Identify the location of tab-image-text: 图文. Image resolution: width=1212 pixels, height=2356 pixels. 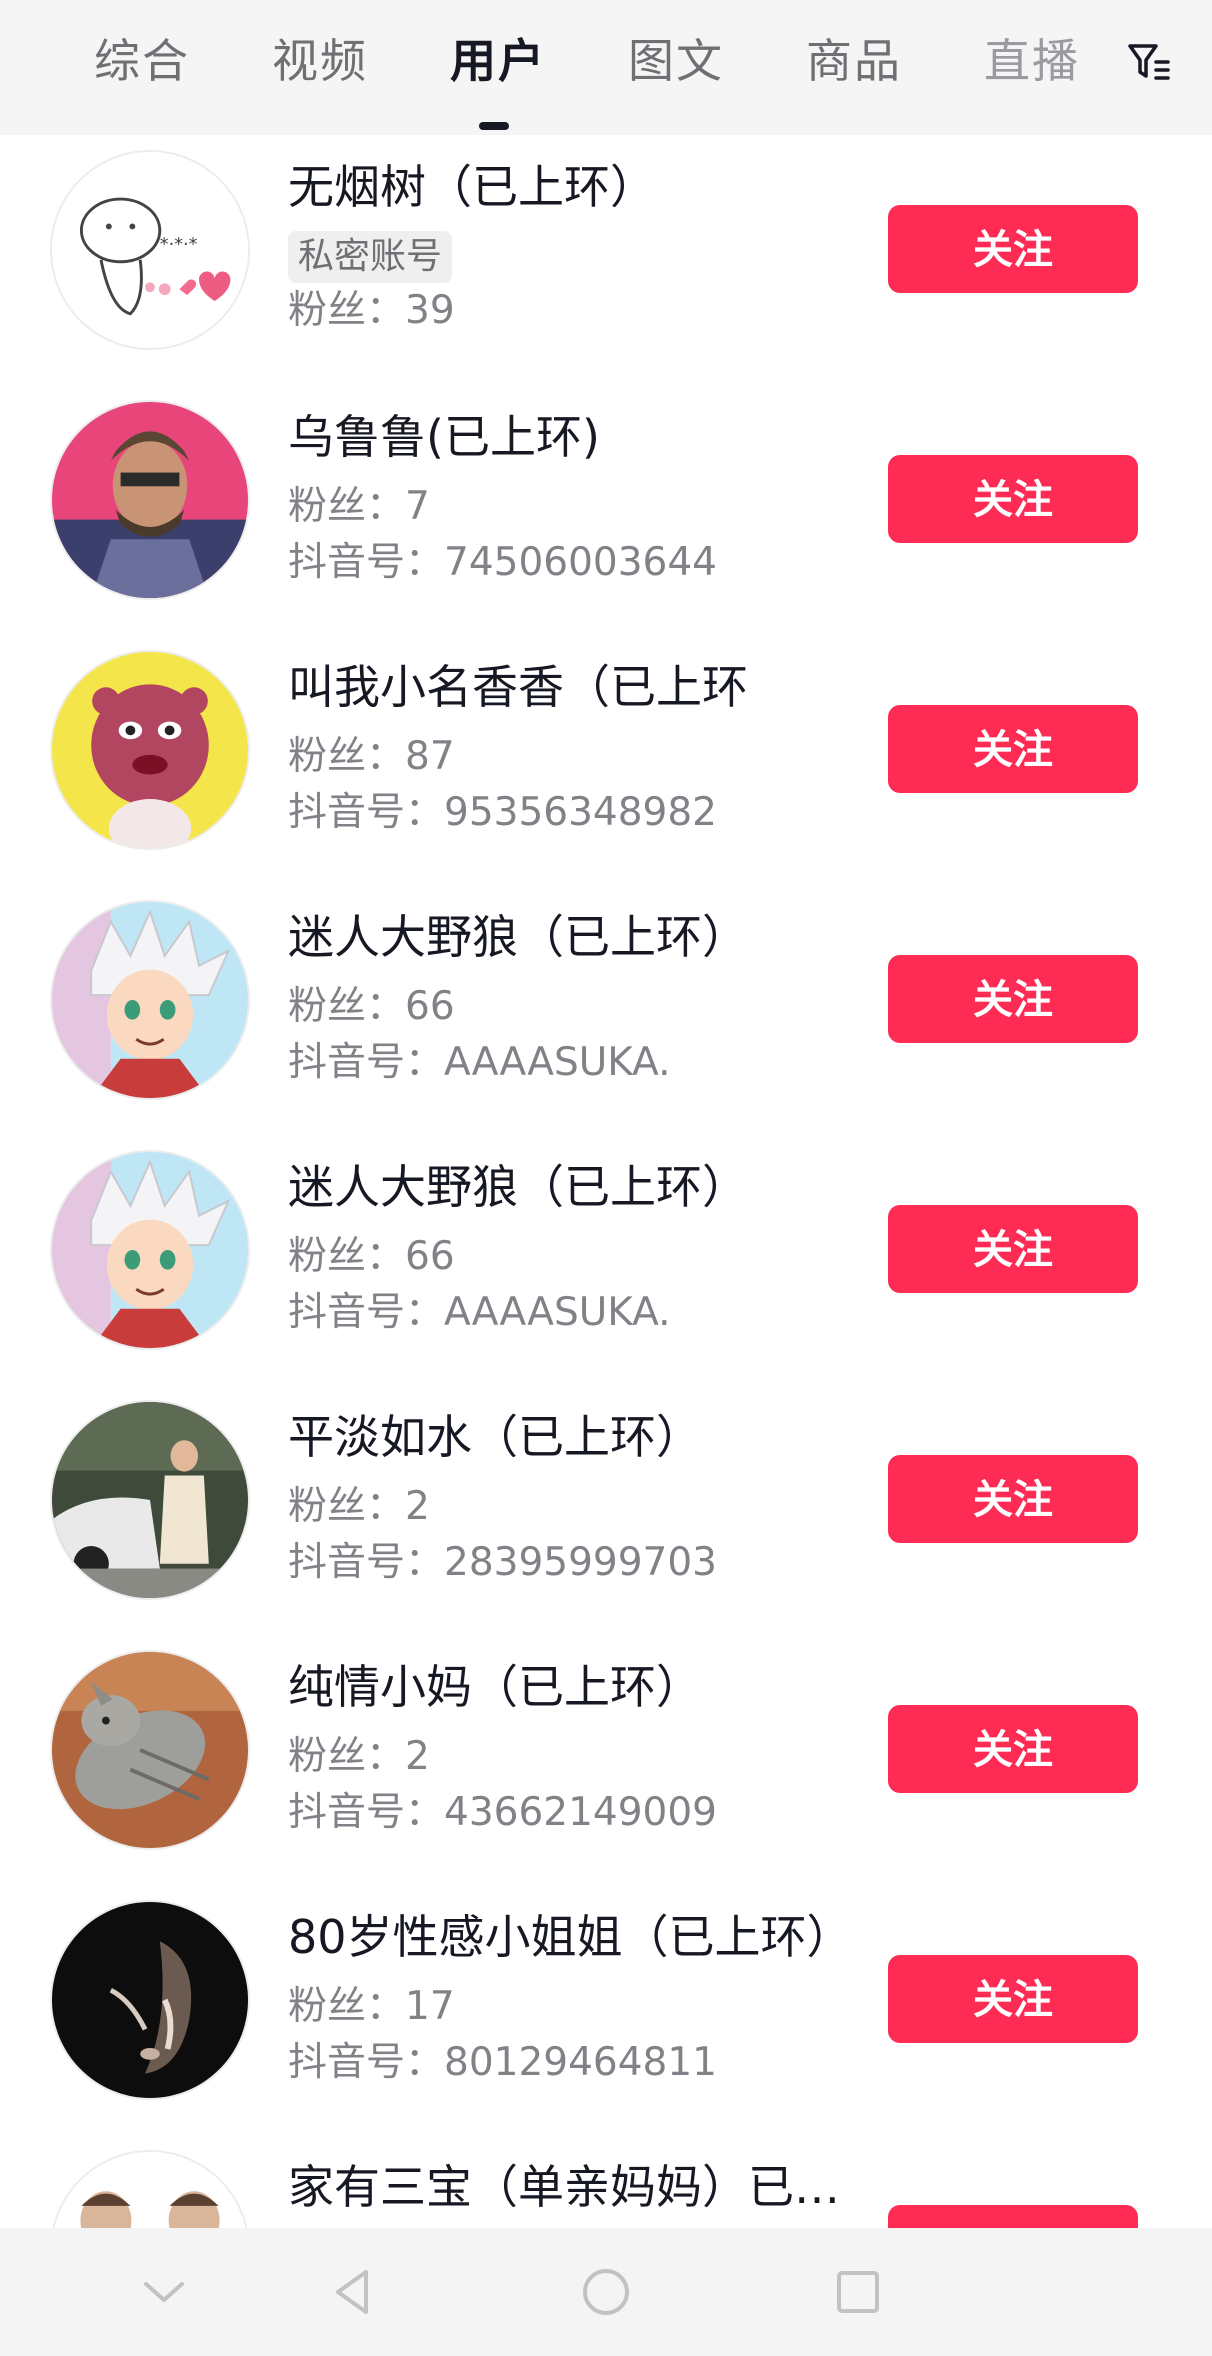
(676, 61).